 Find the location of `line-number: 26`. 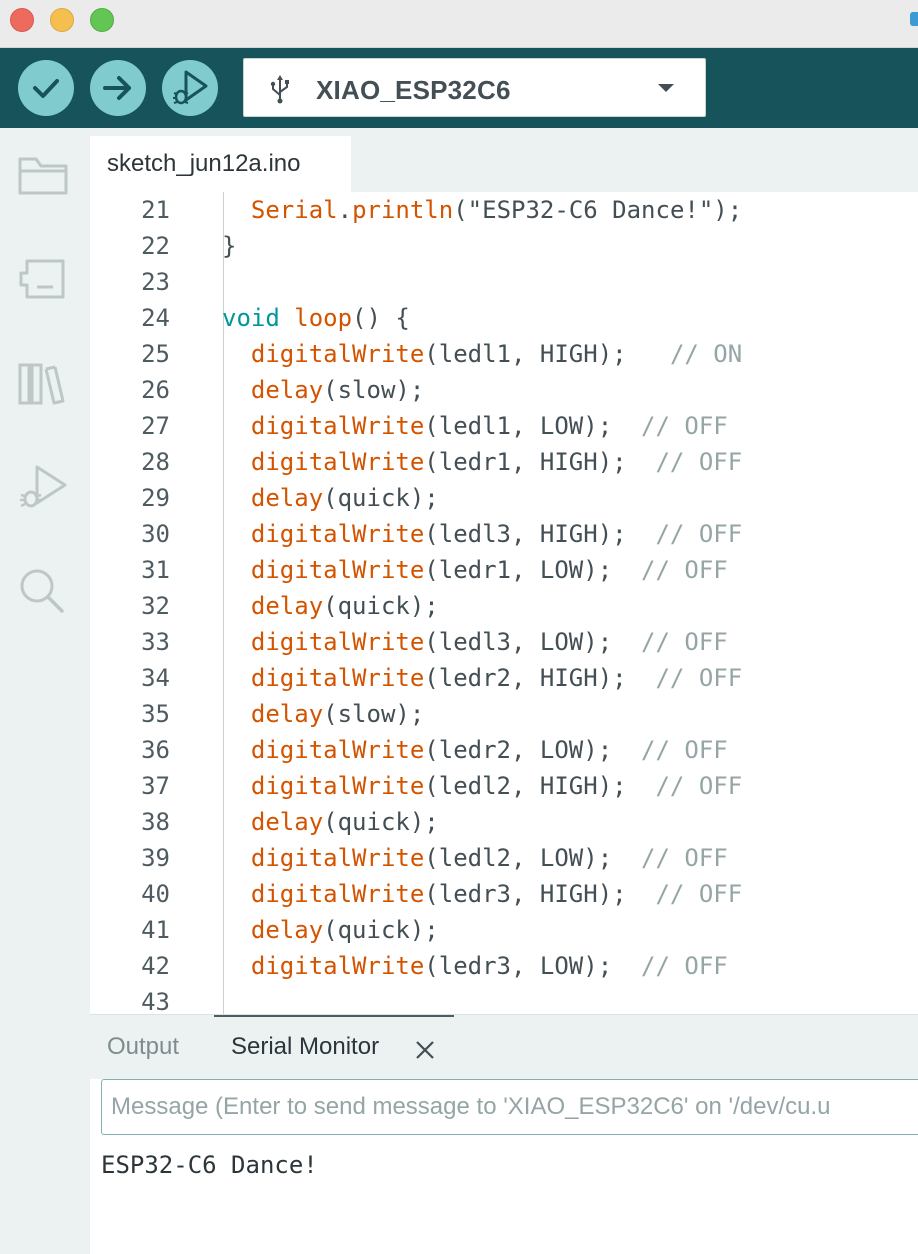

line-number: 26 is located at coordinates (155, 390).